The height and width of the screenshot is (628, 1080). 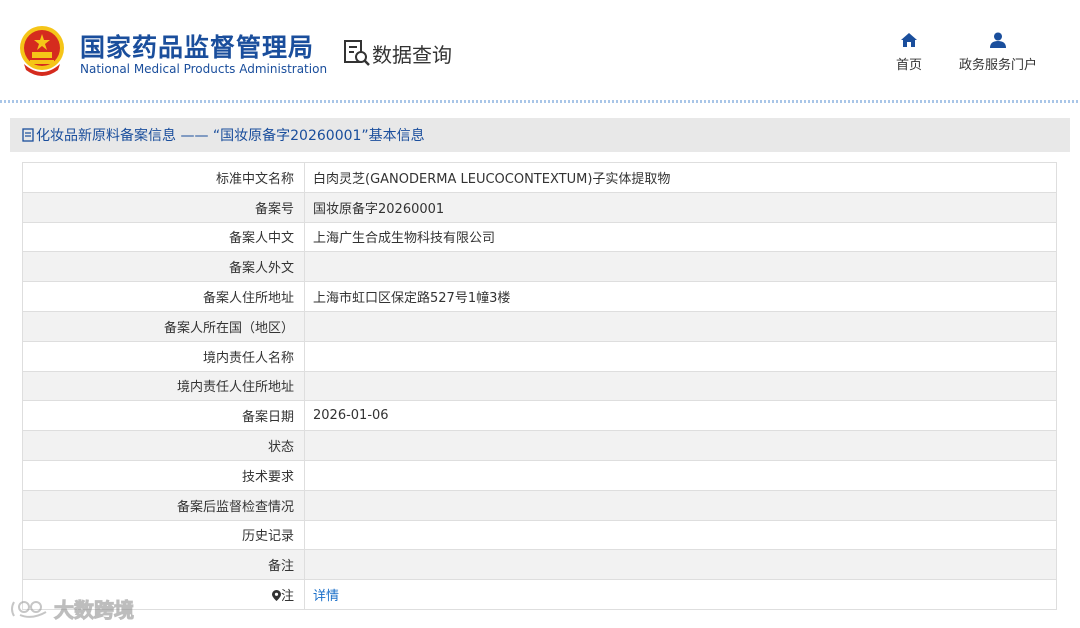 What do you see at coordinates (163, 356) in the screenshot?
I see `row-label: 境内责任人名称` at bounding box center [163, 356].